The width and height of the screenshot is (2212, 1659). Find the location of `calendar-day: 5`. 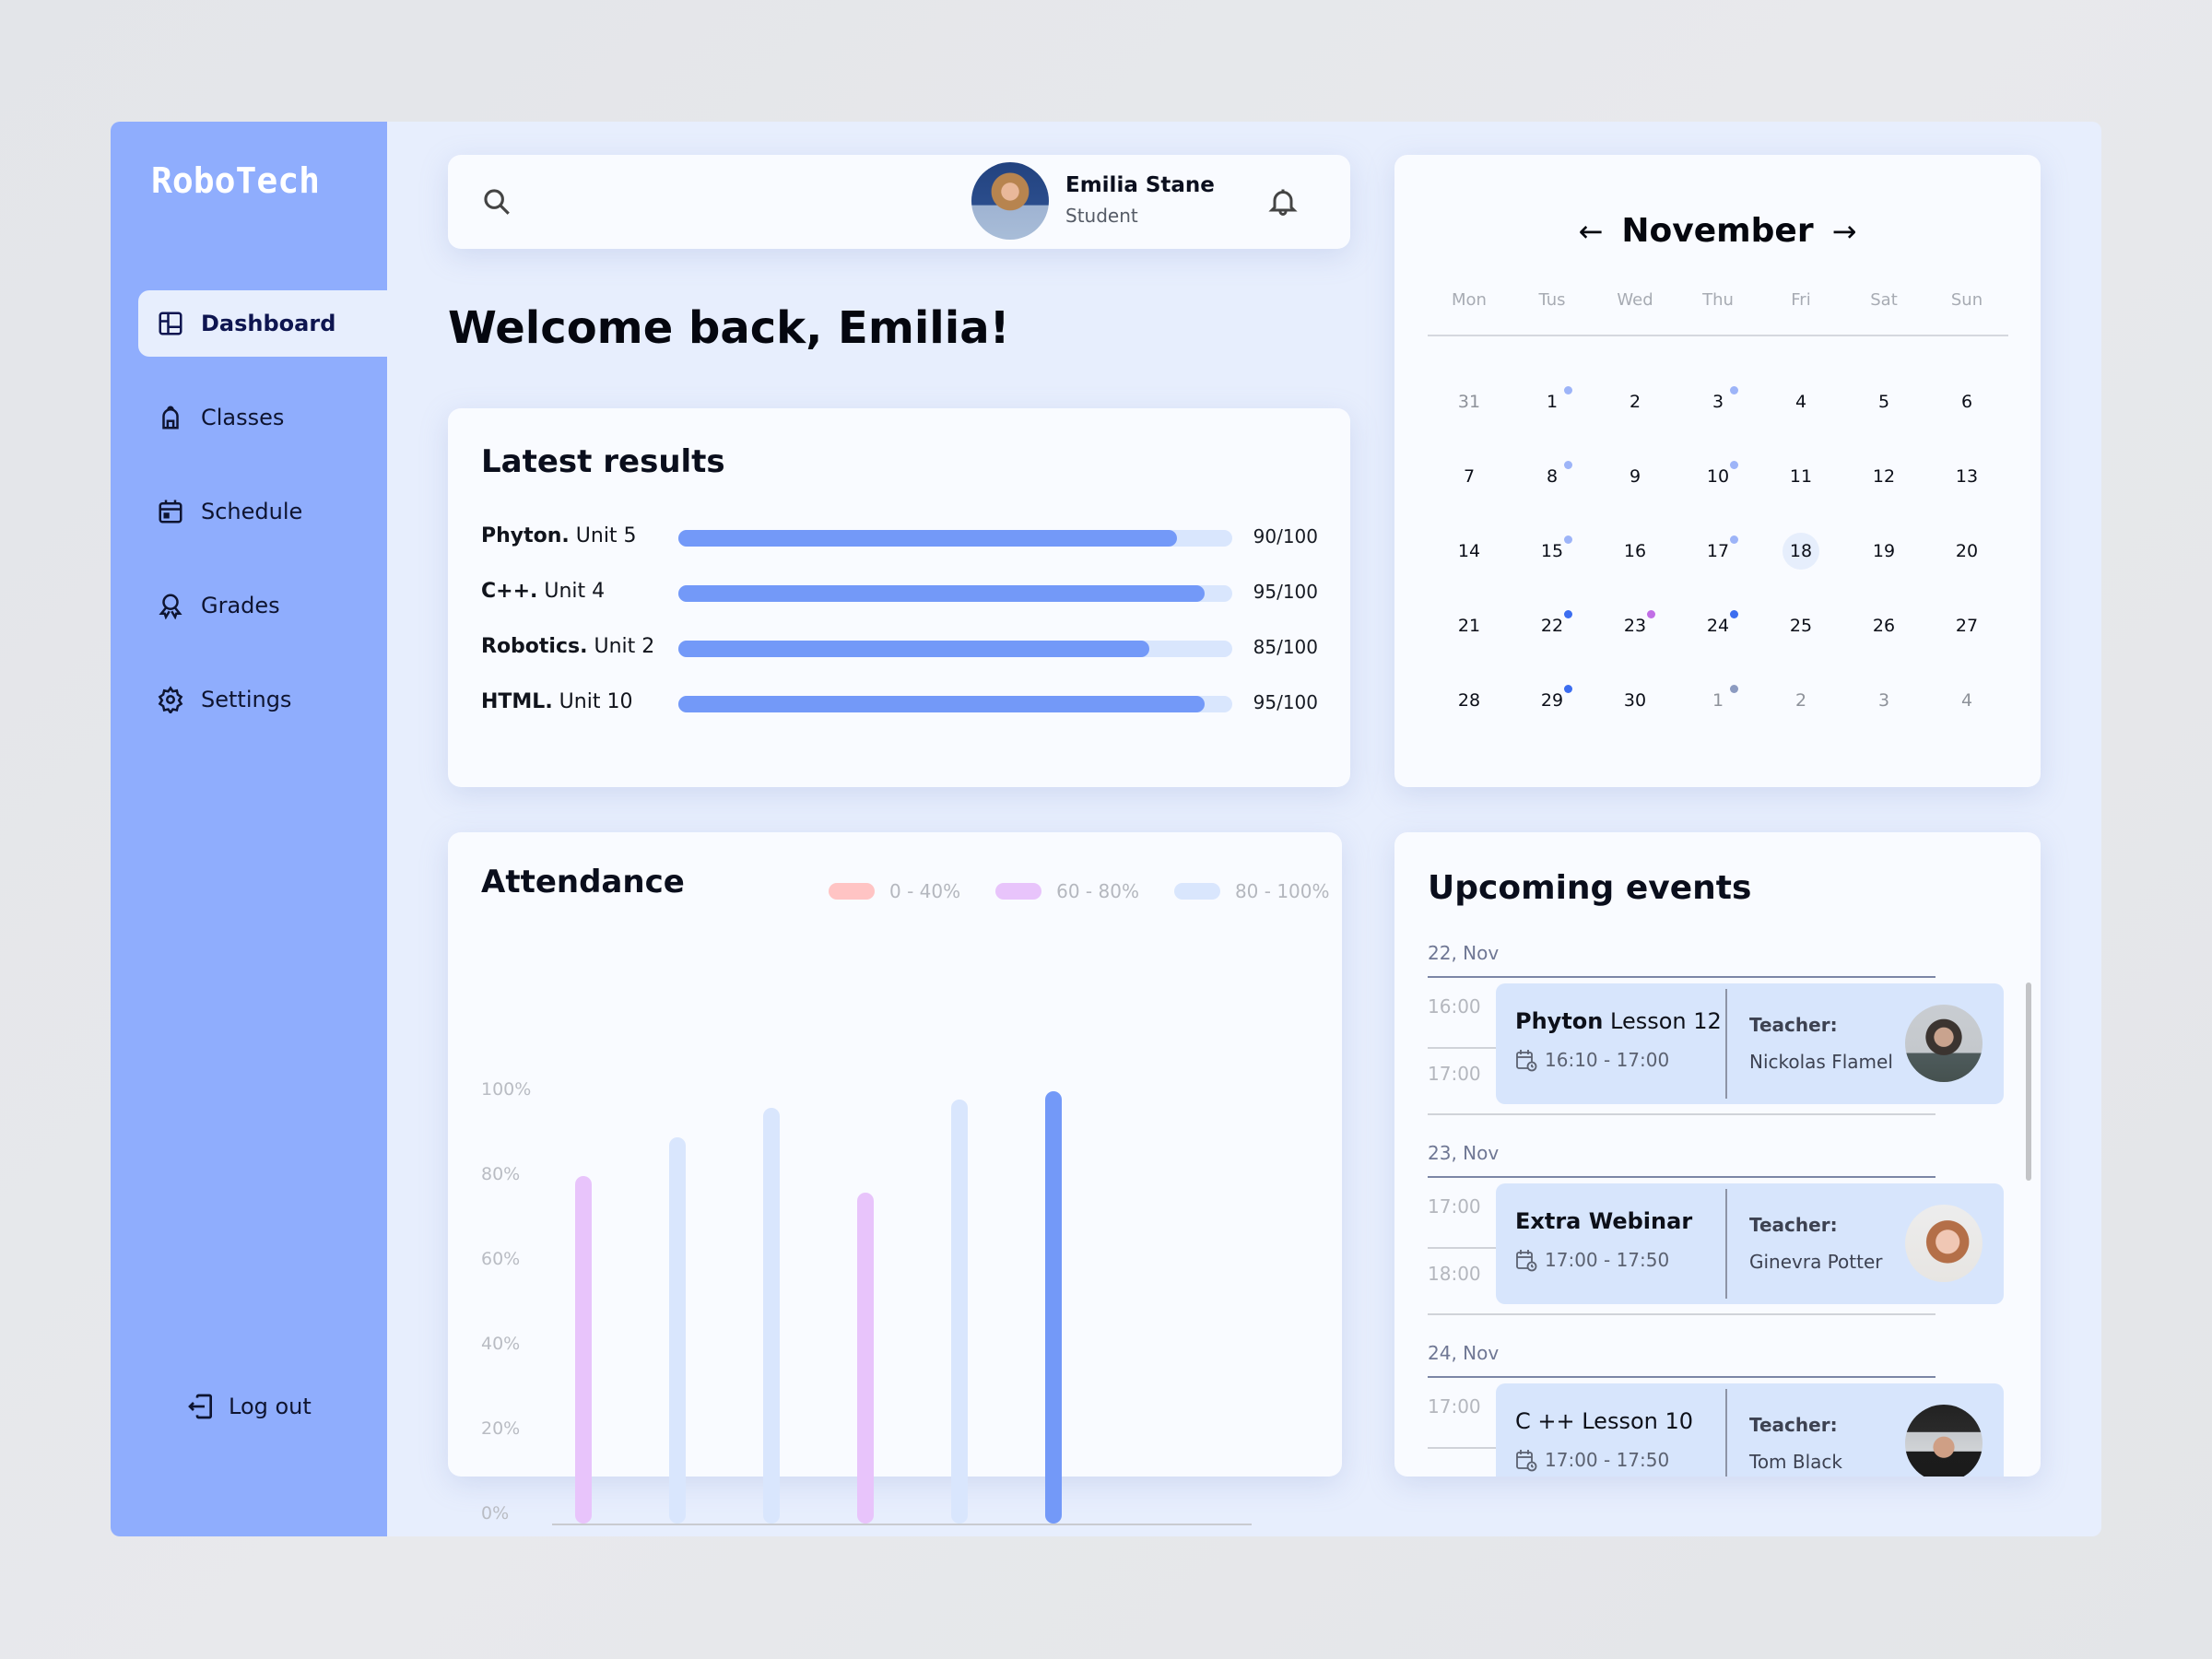

calendar-day: 5 is located at coordinates (1883, 411).